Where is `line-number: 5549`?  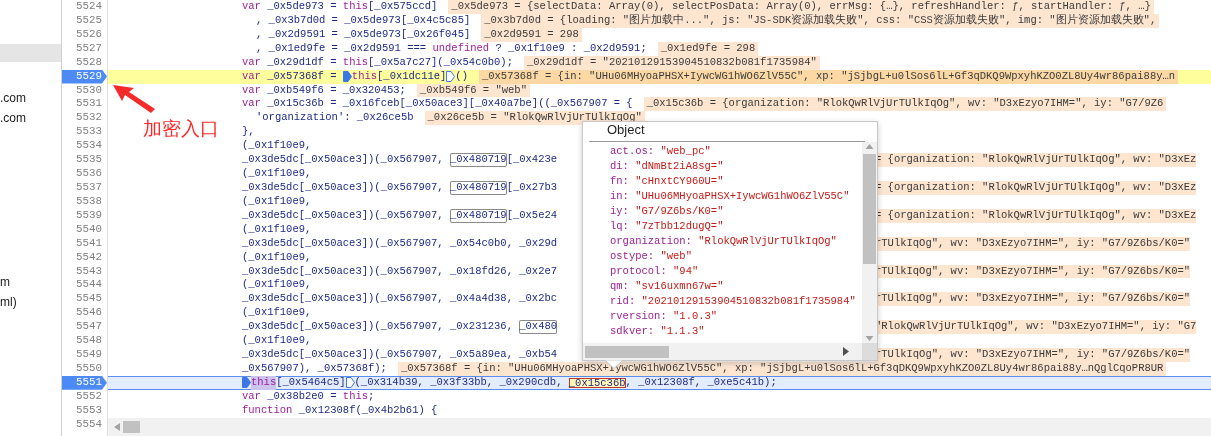 line-number: 5549 is located at coordinates (84, 355).